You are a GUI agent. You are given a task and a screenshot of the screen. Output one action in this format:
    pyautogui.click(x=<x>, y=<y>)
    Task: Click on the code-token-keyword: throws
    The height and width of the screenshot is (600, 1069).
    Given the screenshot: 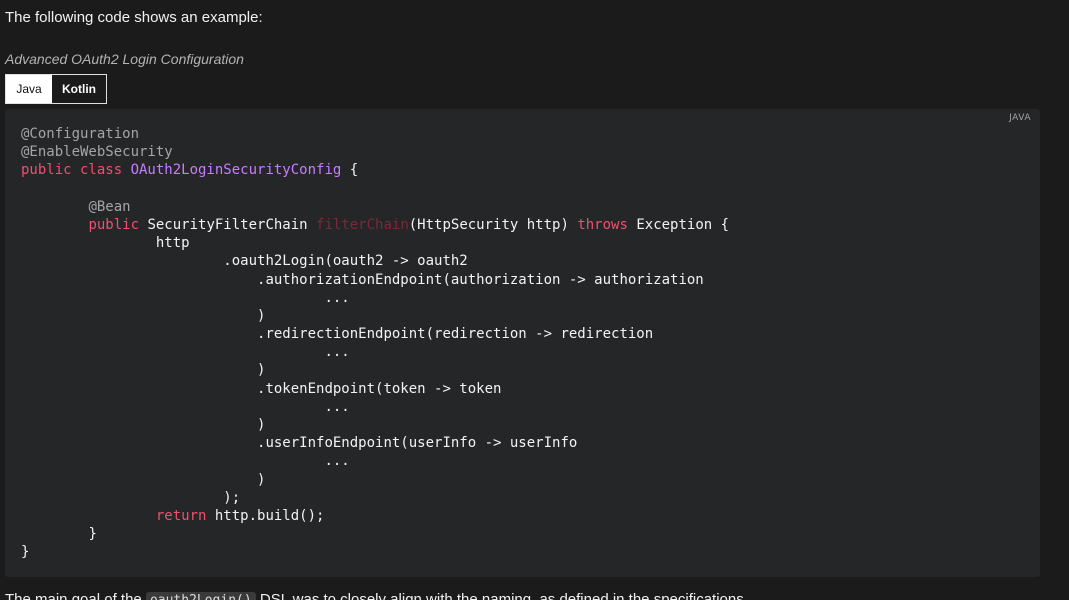 What is the action you would take?
    pyautogui.click(x=602, y=224)
    